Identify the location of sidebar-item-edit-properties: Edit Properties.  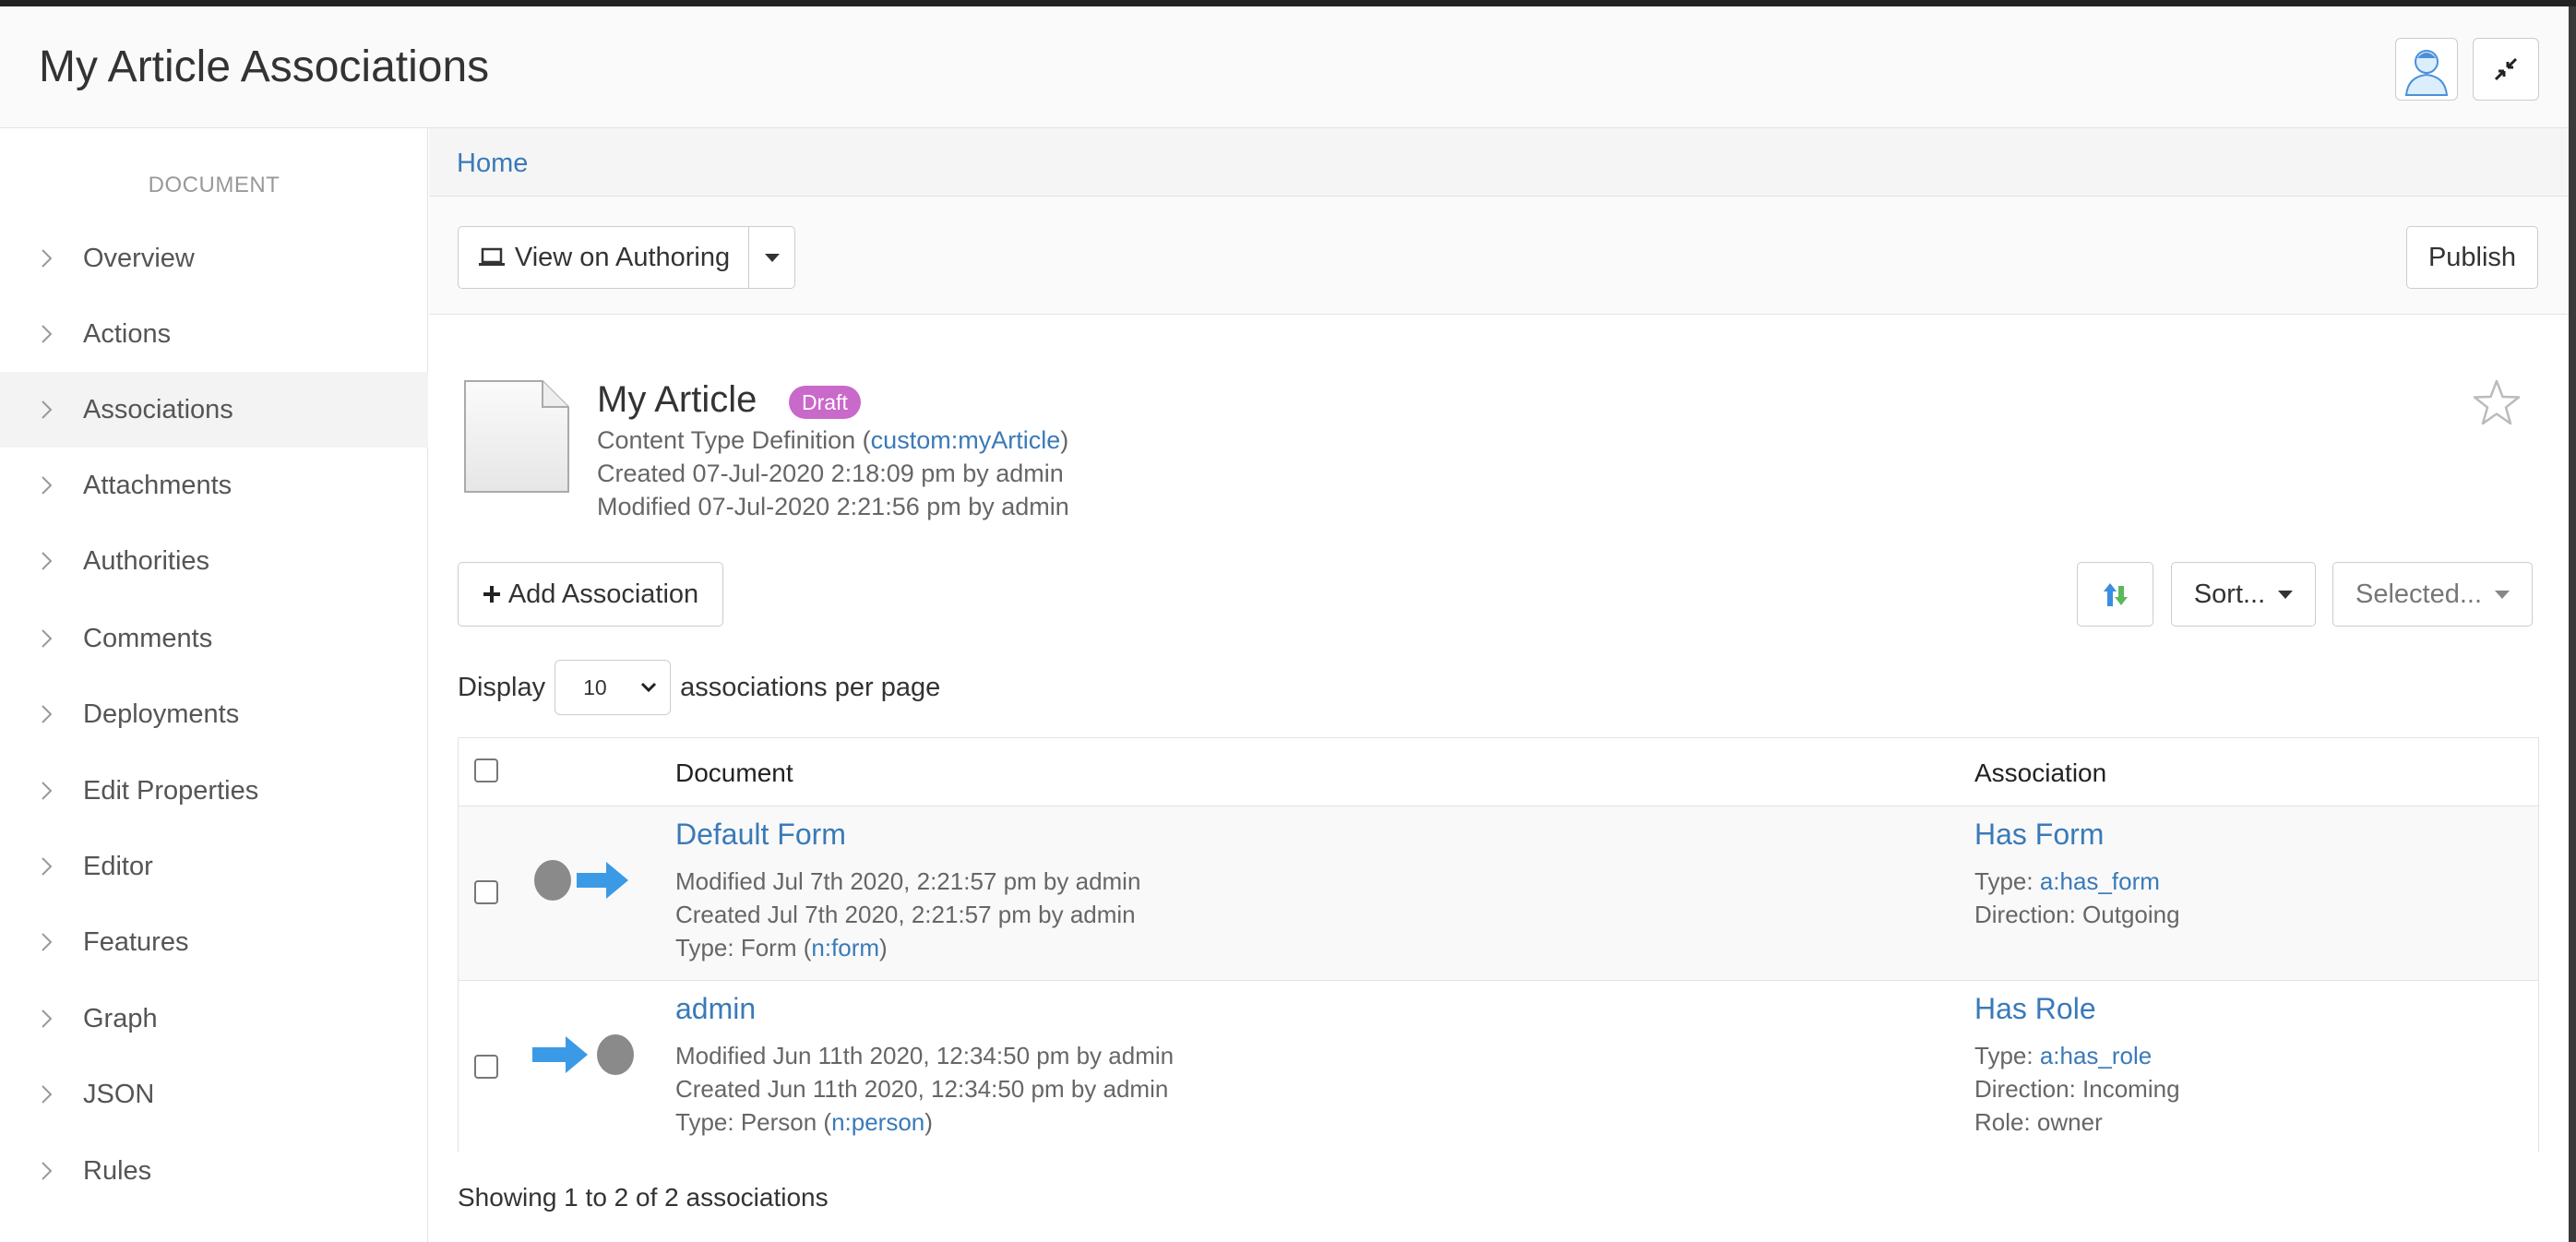
(214, 791).